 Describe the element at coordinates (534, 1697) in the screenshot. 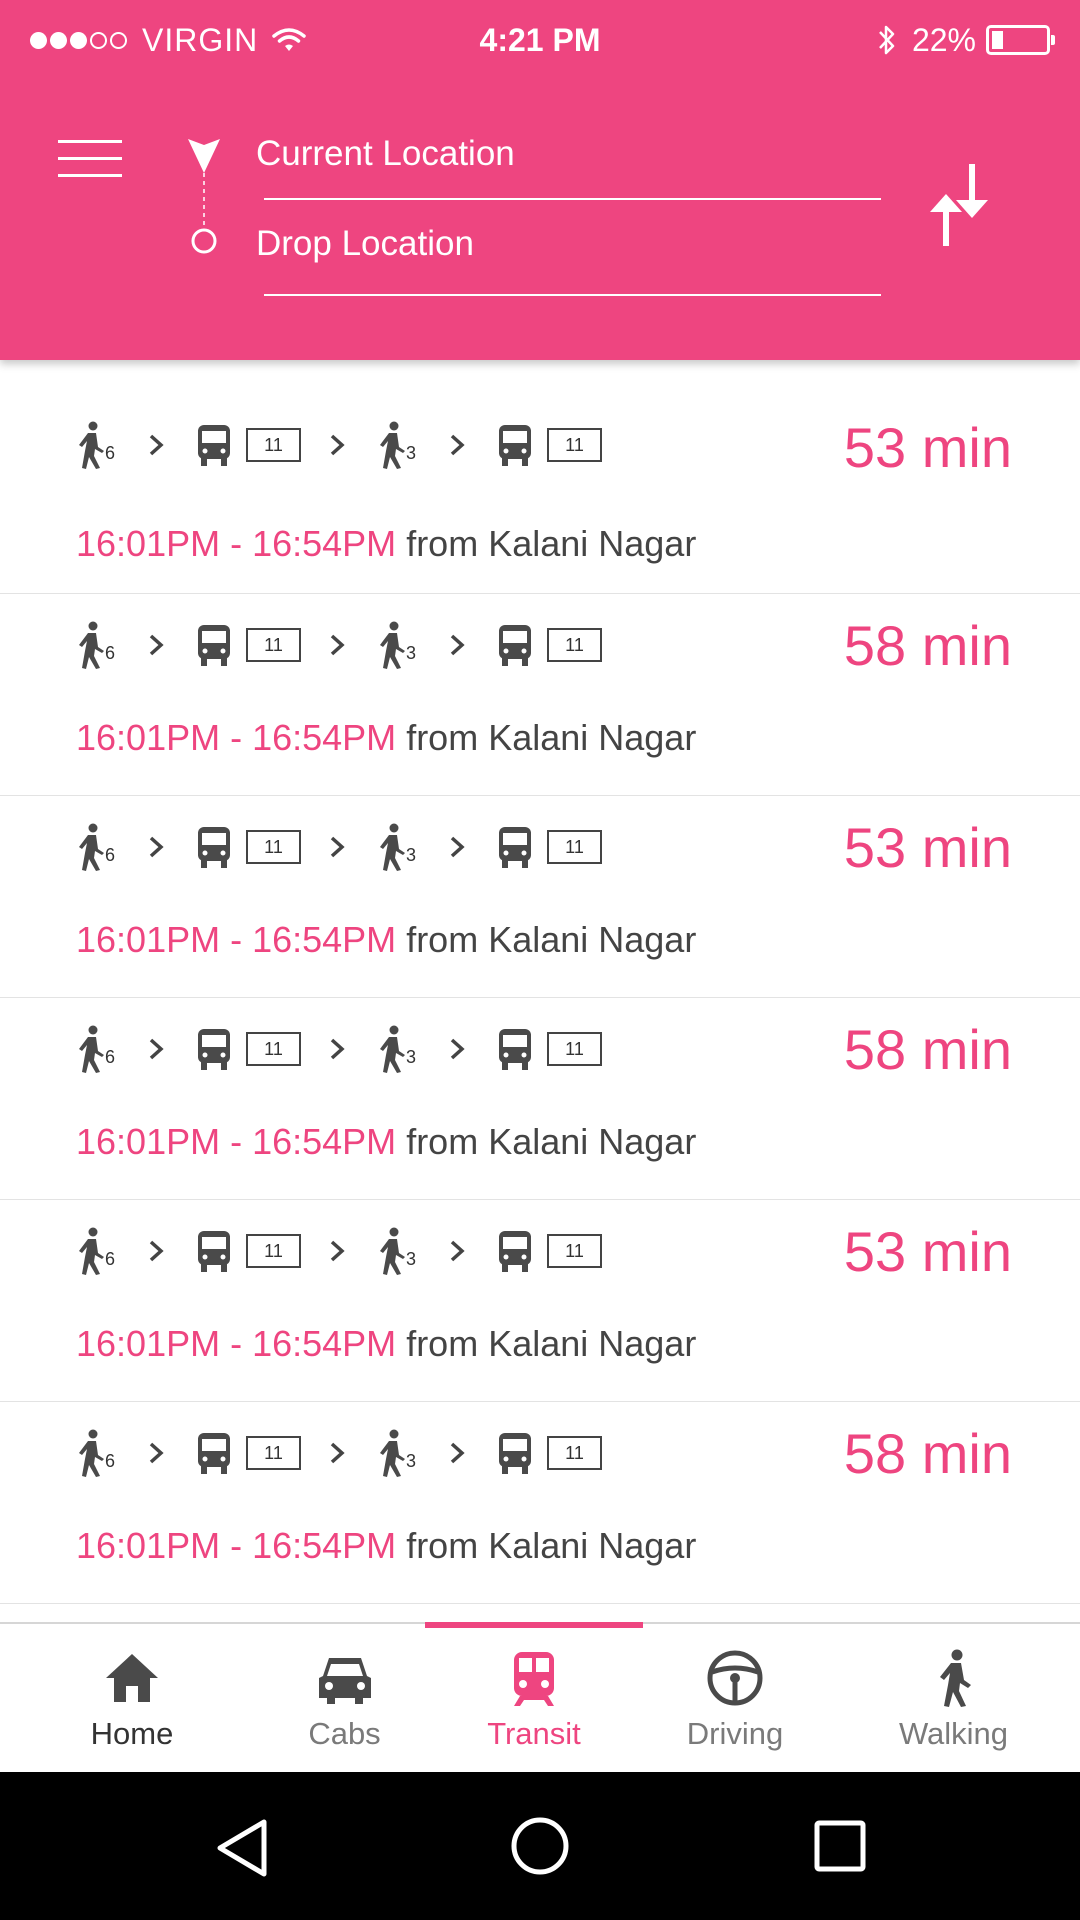

I see `tab-transit: Transit` at that location.